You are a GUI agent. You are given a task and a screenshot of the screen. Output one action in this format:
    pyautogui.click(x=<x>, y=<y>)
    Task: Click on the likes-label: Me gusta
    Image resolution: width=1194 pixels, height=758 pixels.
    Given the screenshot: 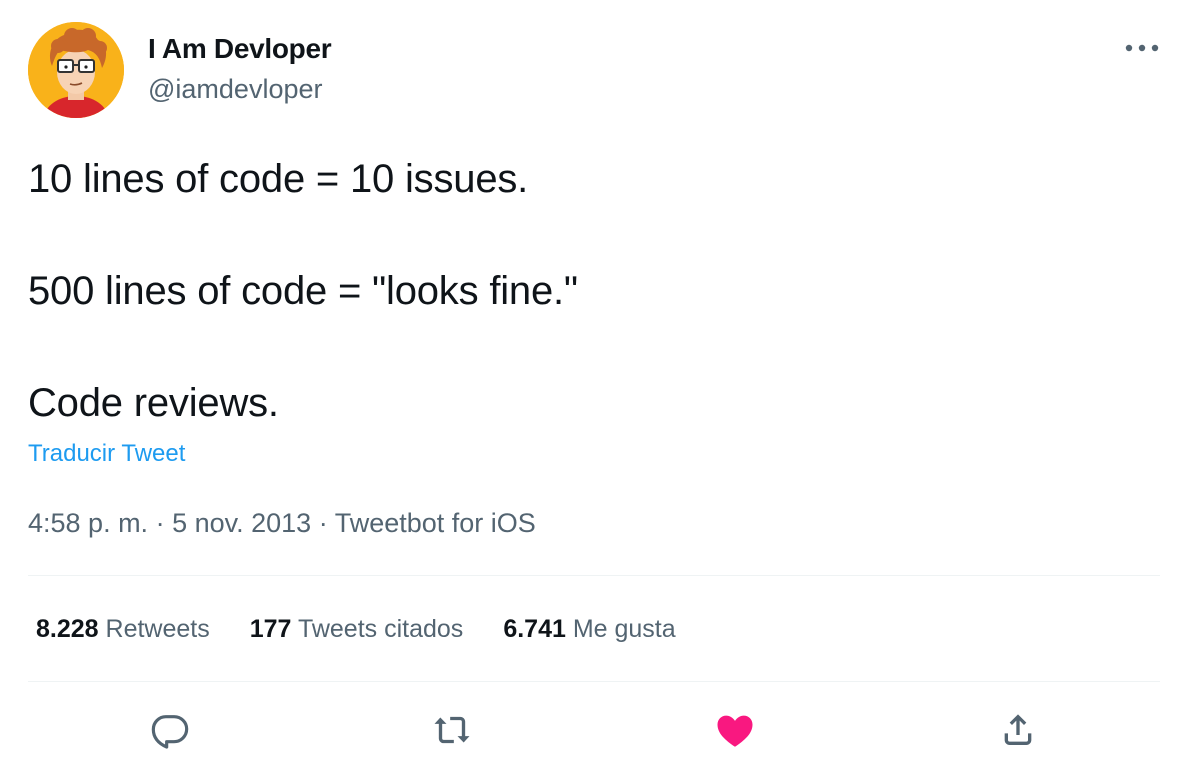 What is the action you would take?
    pyautogui.click(x=624, y=628)
    